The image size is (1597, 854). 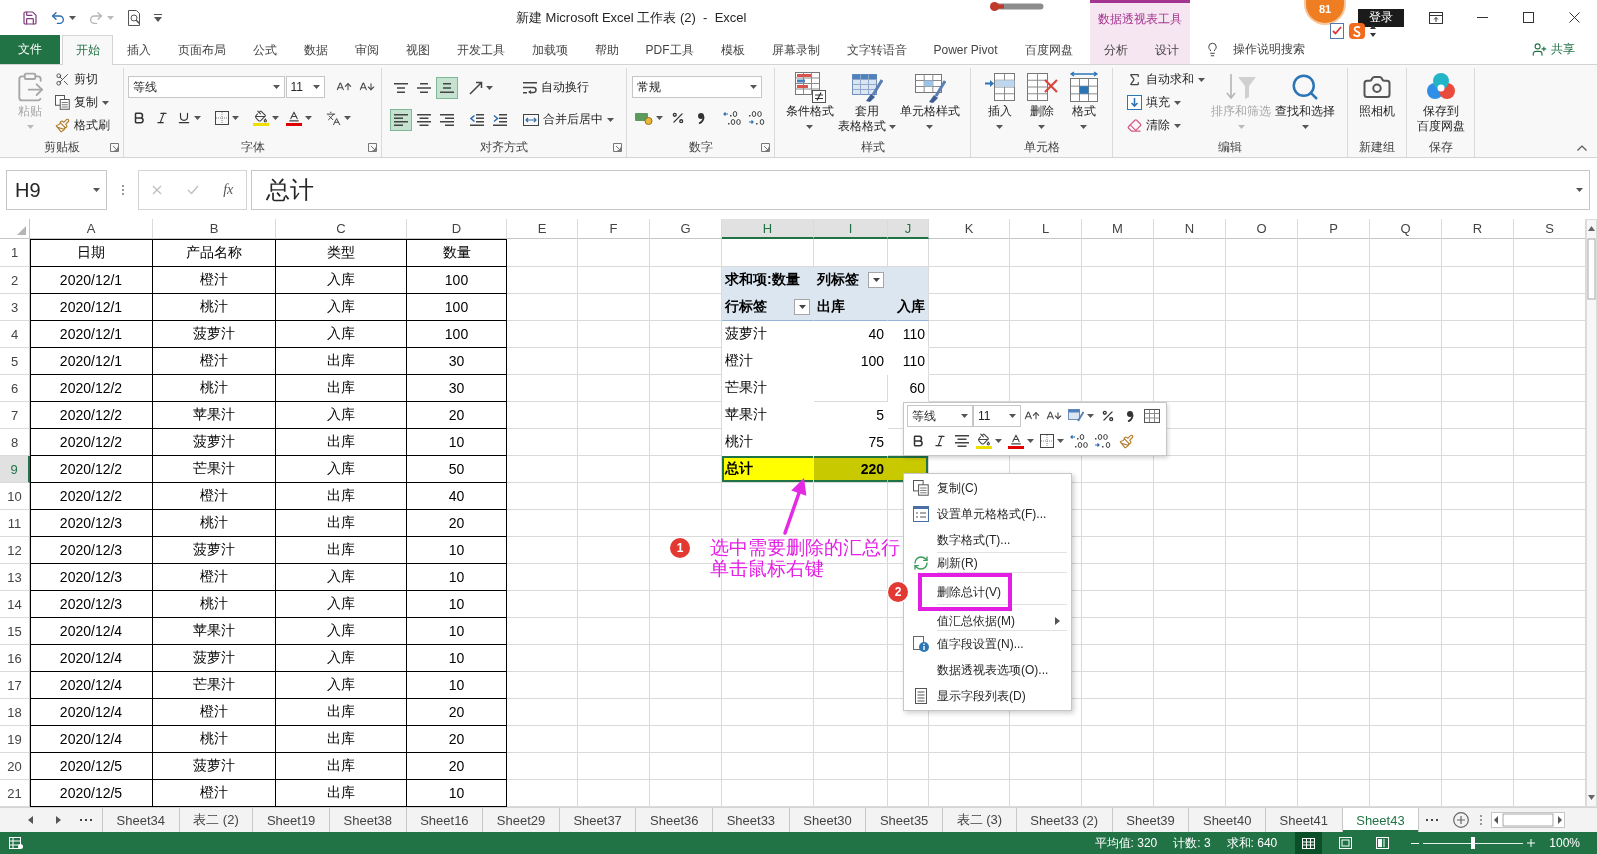 I want to click on zoom-slider-thumb, so click(x=1473, y=843).